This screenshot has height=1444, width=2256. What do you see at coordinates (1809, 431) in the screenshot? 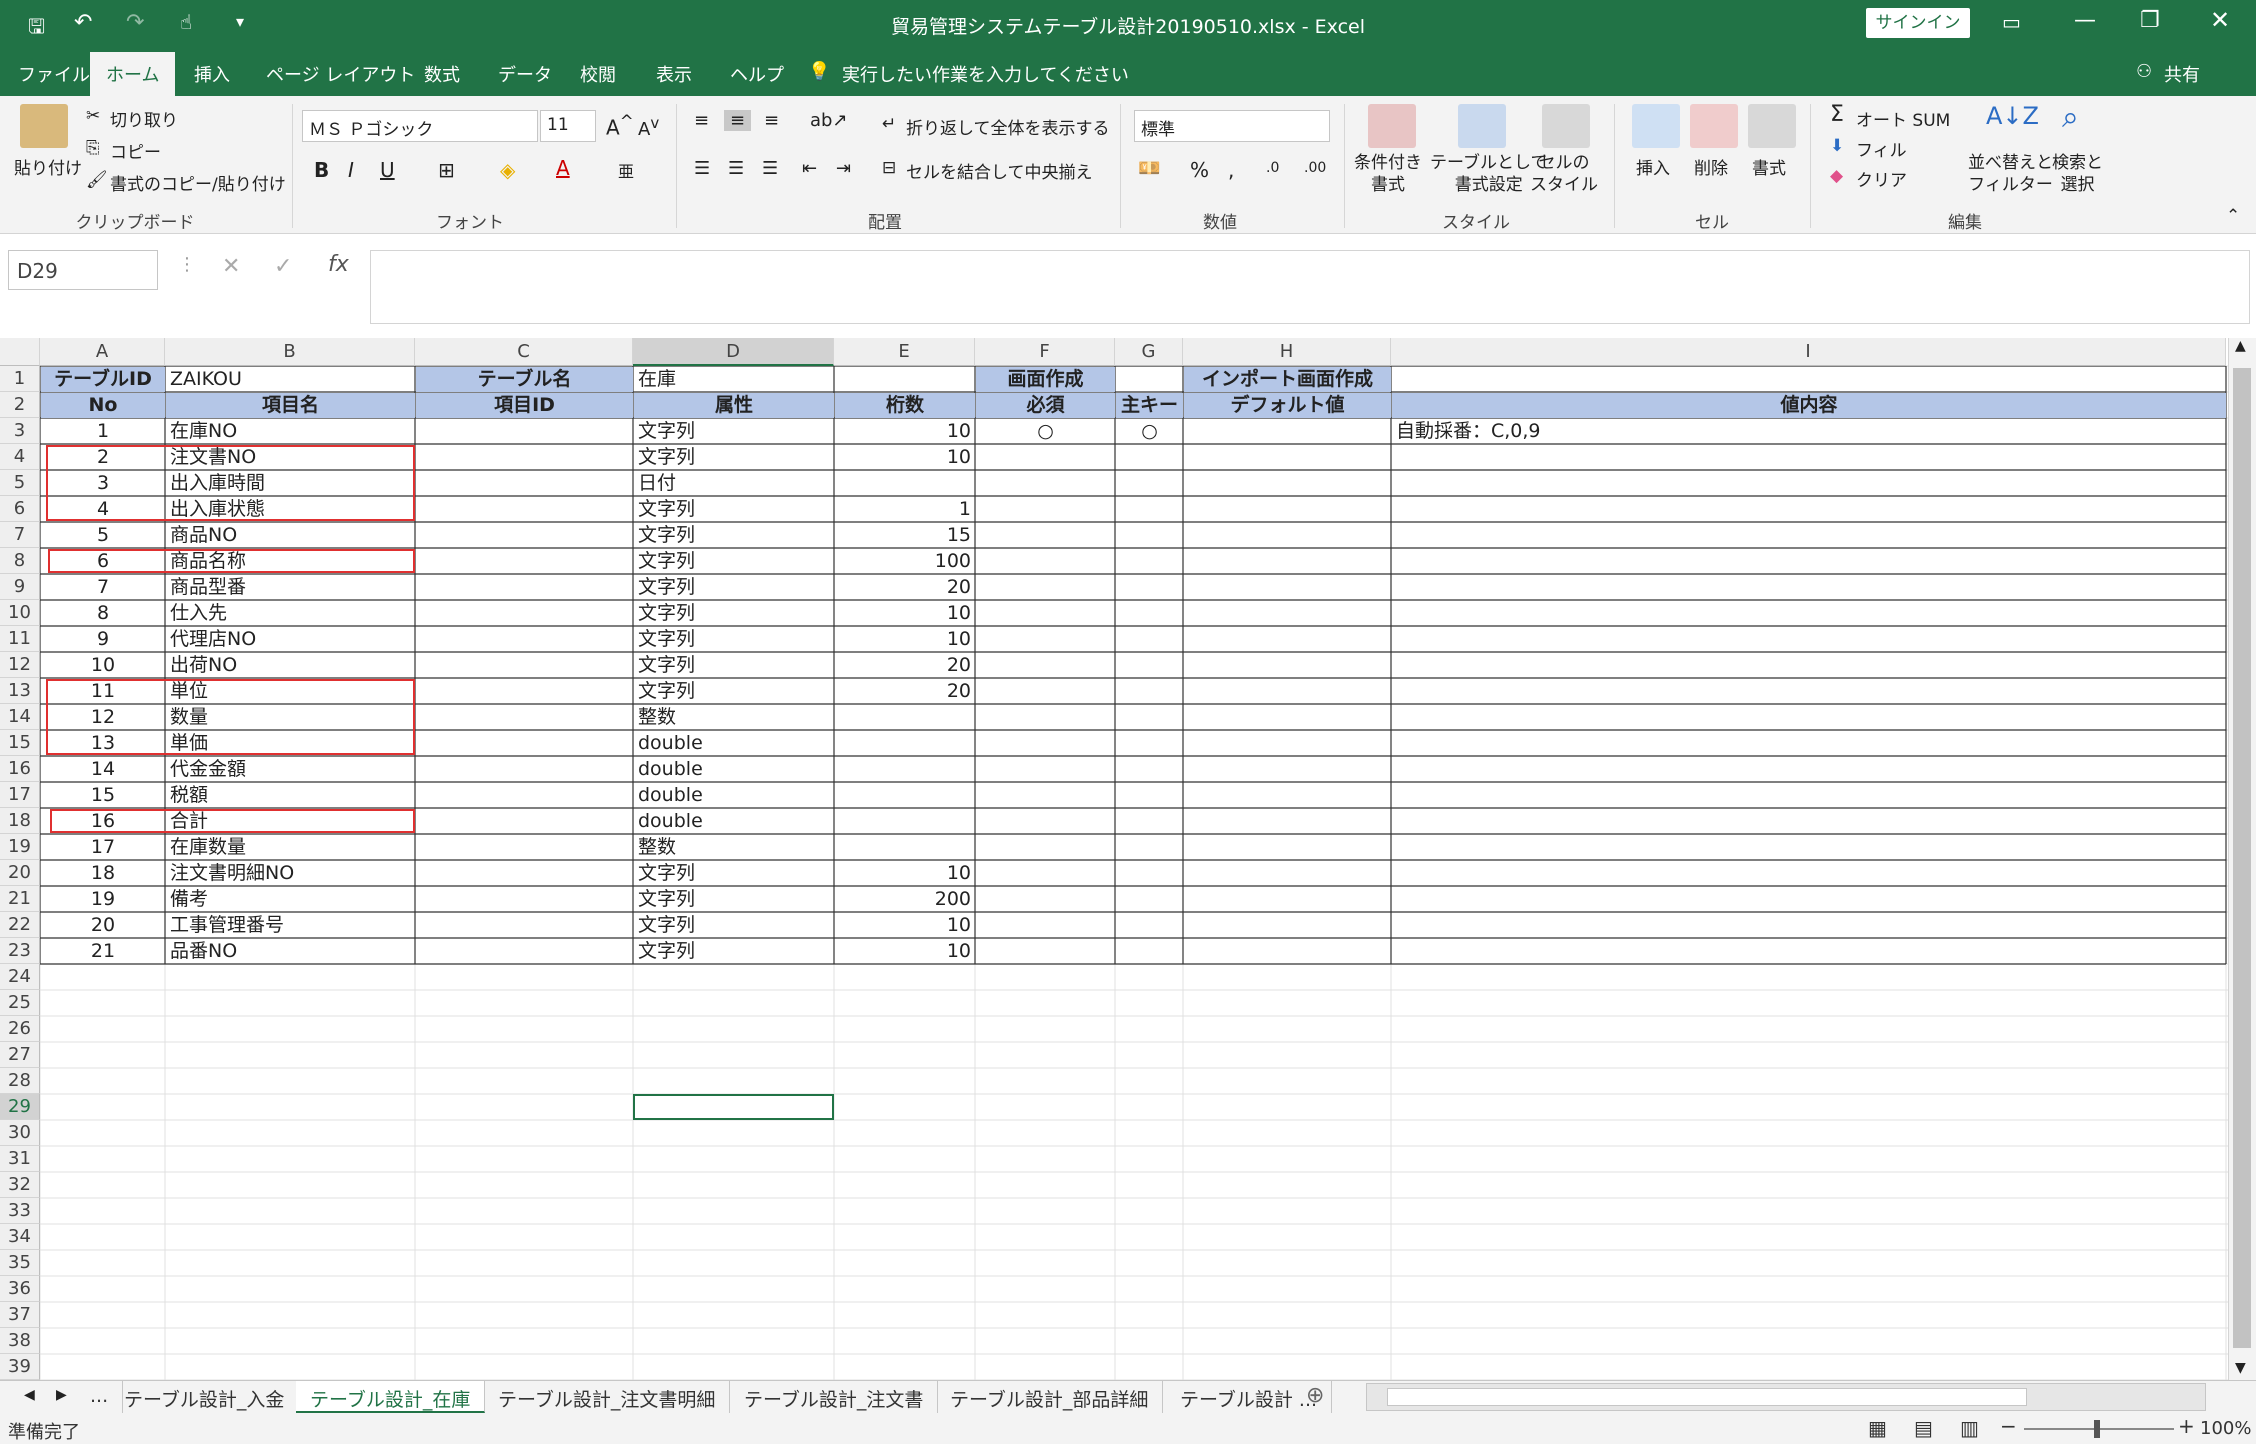
I see `cell-value: 自動採番：C,0,9` at bounding box center [1809, 431].